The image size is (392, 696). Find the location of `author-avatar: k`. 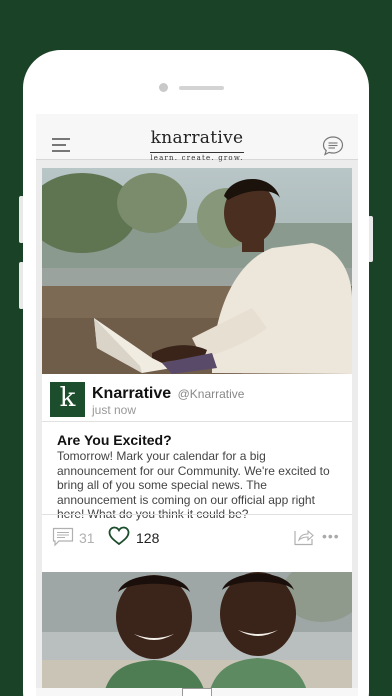

author-avatar: k is located at coordinates (67, 399).